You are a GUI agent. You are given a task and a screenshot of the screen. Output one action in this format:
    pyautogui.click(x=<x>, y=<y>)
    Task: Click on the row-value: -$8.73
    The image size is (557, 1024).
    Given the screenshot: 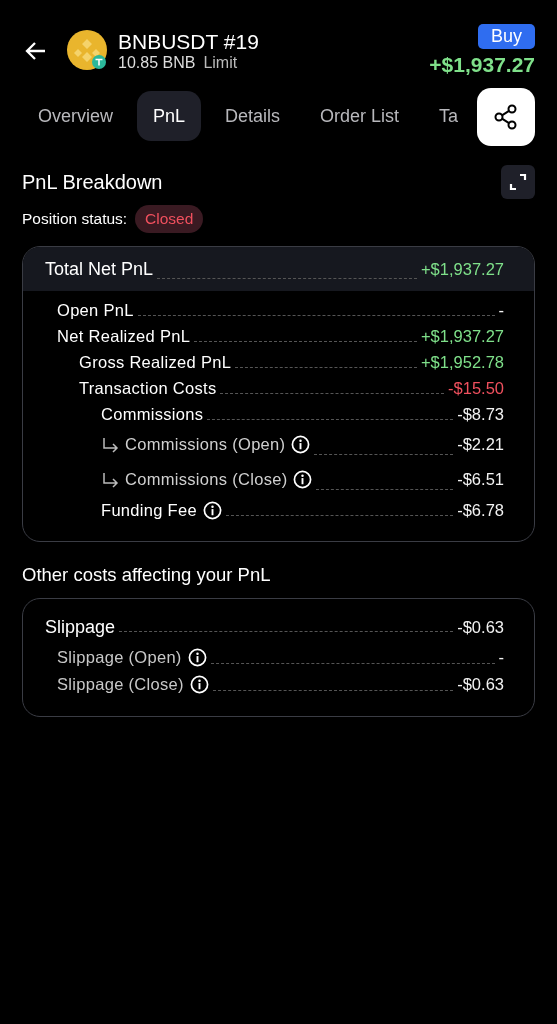 What is the action you would take?
    pyautogui.click(x=480, y=414)
    